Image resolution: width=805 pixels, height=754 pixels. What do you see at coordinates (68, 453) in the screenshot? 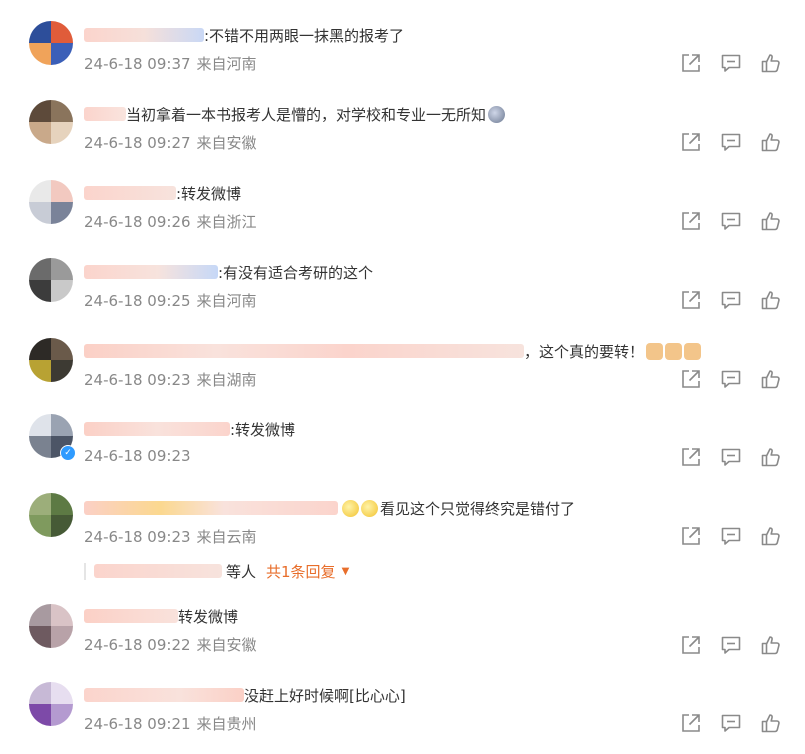
I see `verified-badge-icon: ✓` at bounding box center [68, 453].